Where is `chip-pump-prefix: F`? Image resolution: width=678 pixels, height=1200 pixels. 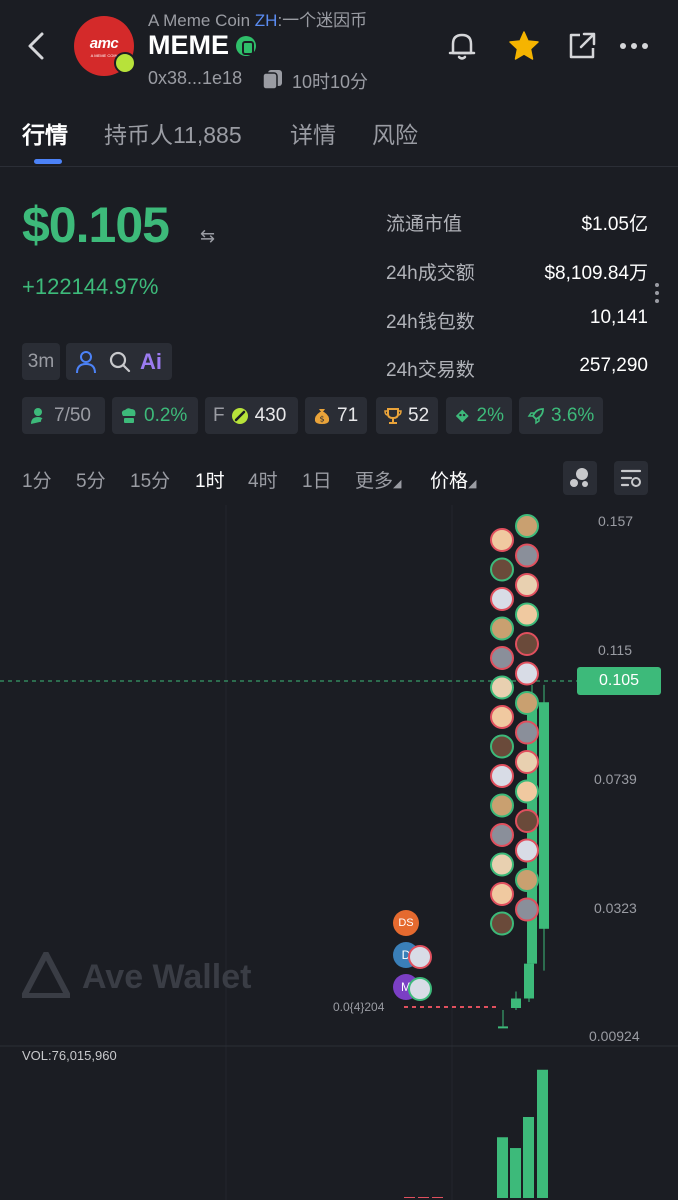
chip-pump-prefix: F is located at coordinates (219, 415).